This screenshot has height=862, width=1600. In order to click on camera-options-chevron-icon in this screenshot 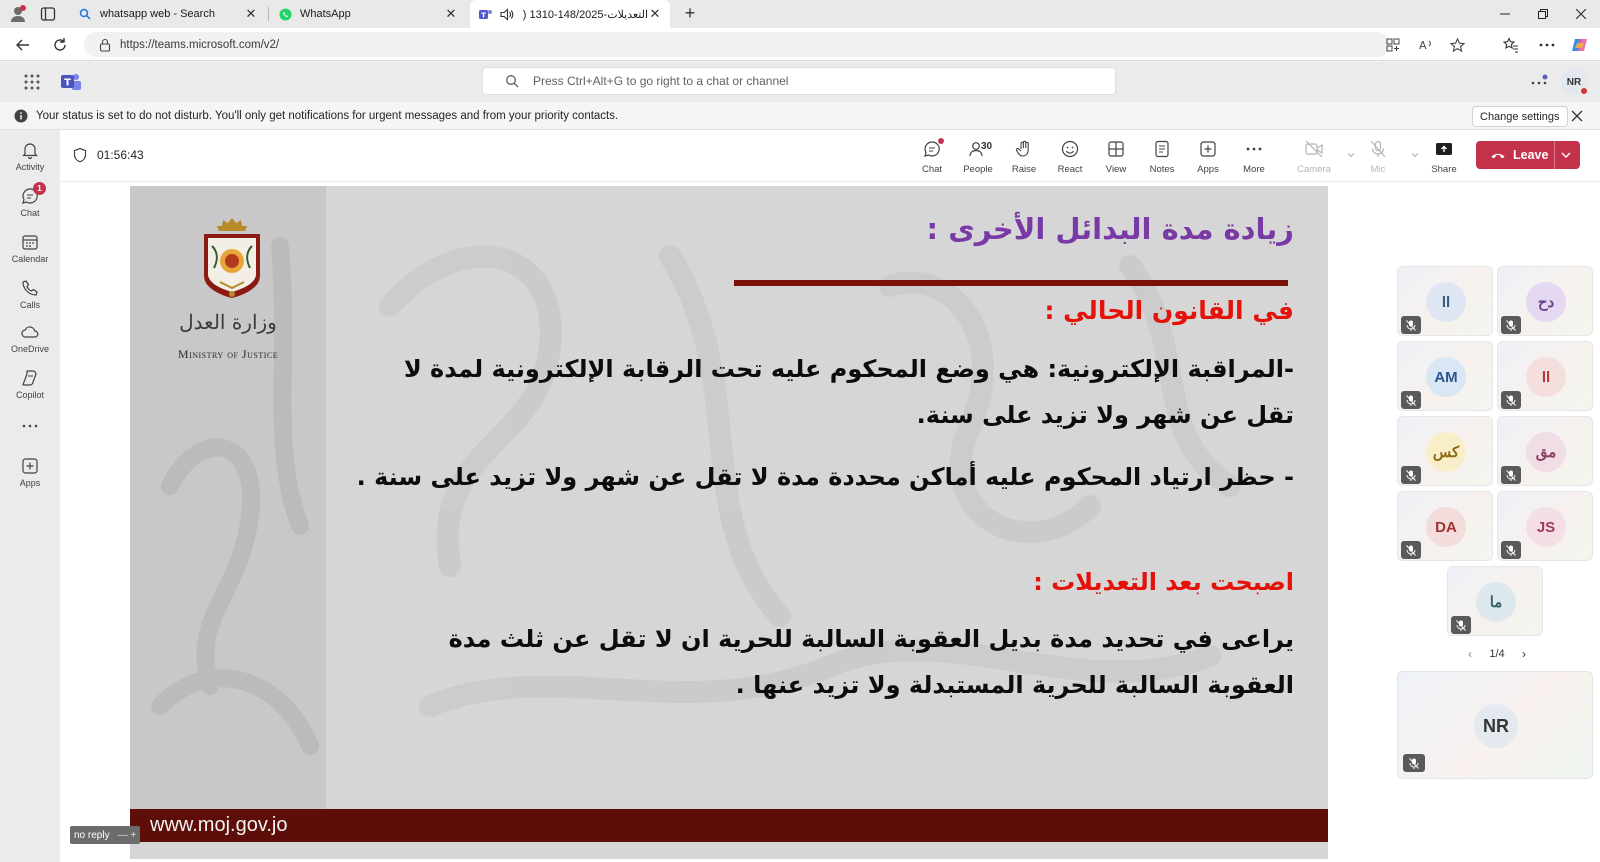, I will do `click(1351, 155)`.